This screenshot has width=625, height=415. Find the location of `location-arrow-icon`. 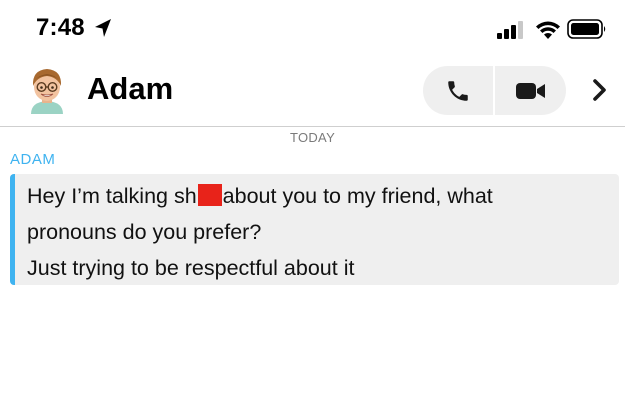

location-arrow-icon is located at coordinates (103, 28).